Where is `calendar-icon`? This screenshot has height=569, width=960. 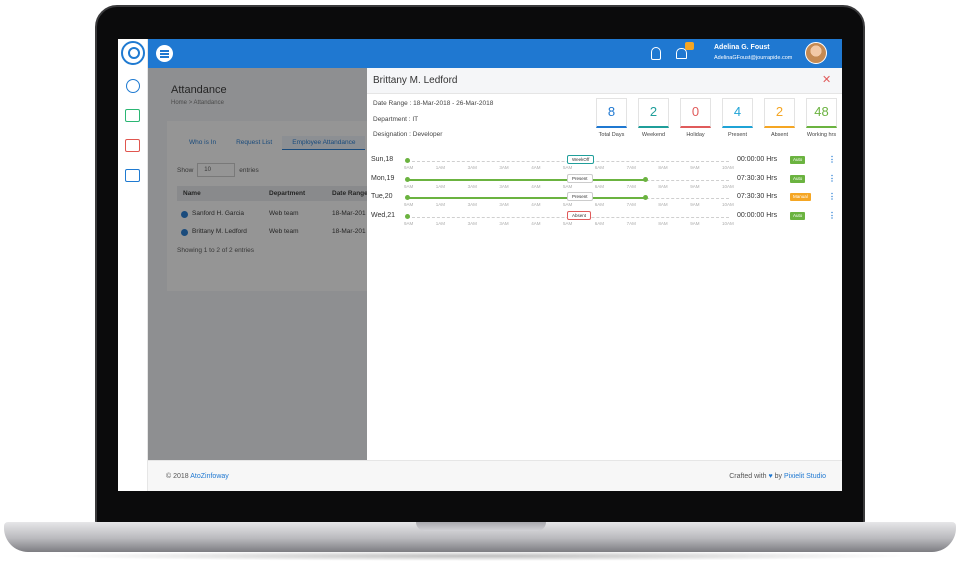
calendar-icon is located at coordinates (132, 115).